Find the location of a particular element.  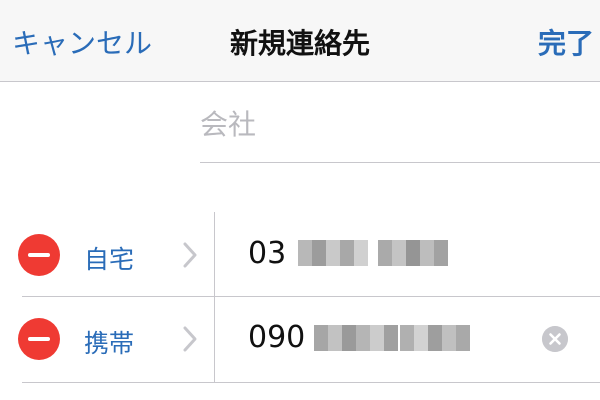

done-button: 完了 is located at coordinates (566, 42).